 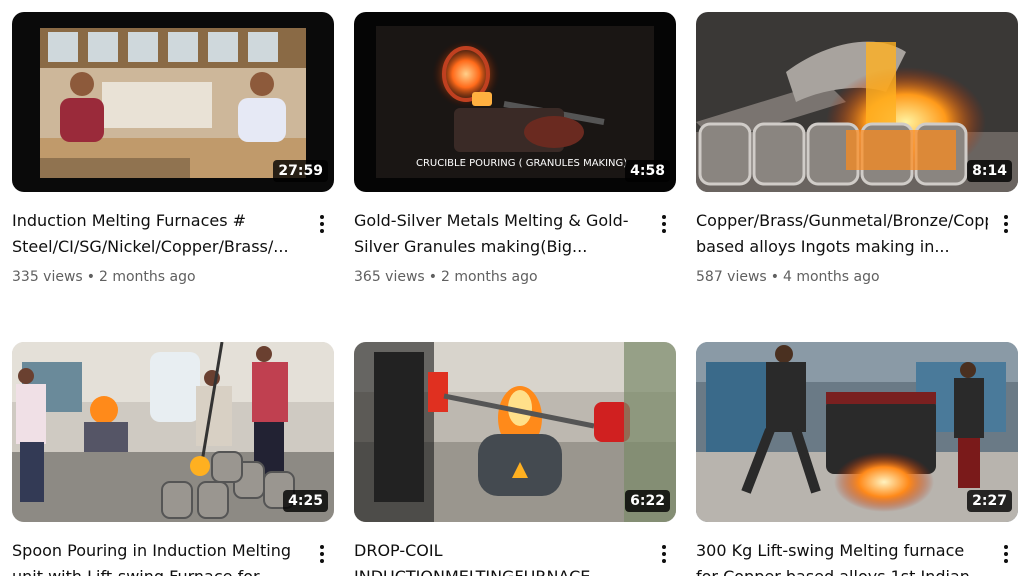 I want to click on video-thumbnail: 2:27, so click(x=857, y=432).